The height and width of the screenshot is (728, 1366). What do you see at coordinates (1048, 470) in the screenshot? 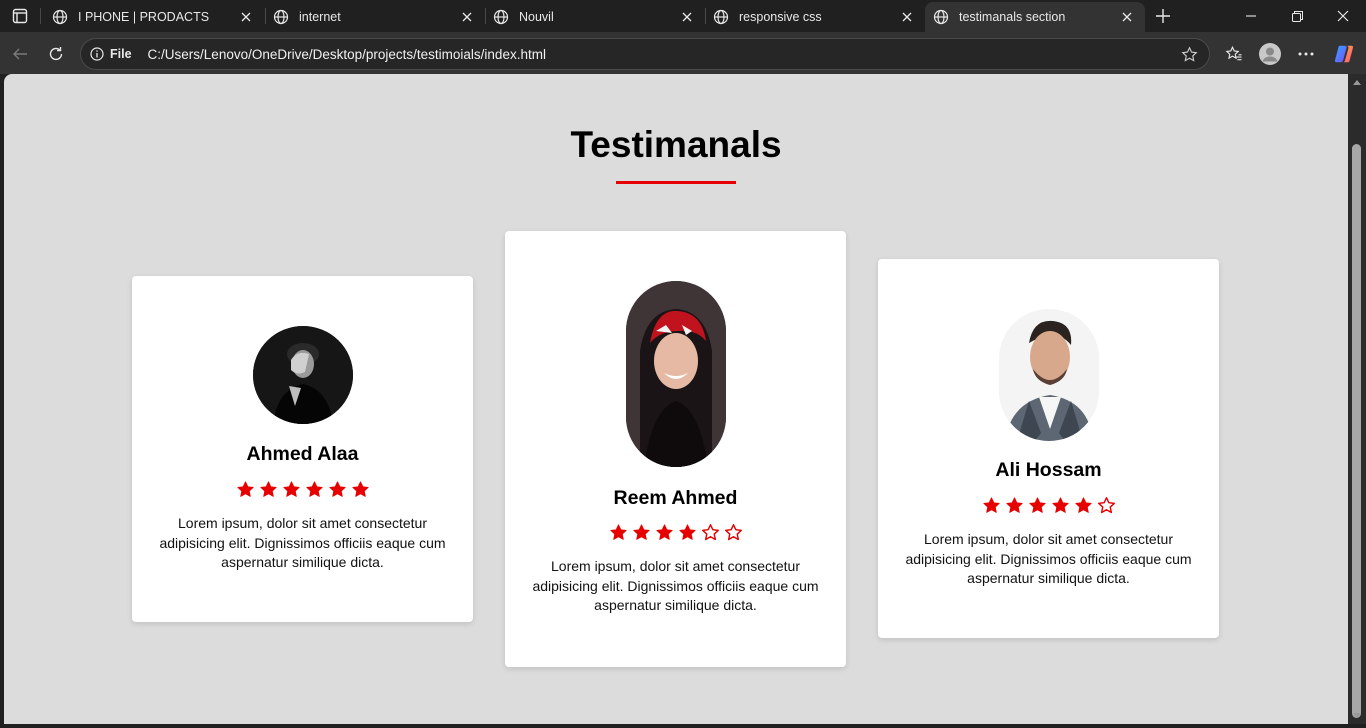
I see `testimonial-name: Ali Hossam` at bounding box center [1048, 470].